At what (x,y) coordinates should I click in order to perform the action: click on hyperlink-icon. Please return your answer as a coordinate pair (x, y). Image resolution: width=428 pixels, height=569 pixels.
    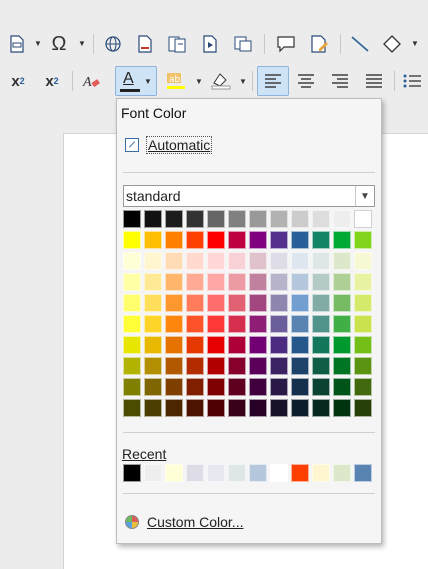
    Looking at the image, I should click on (113, 44).